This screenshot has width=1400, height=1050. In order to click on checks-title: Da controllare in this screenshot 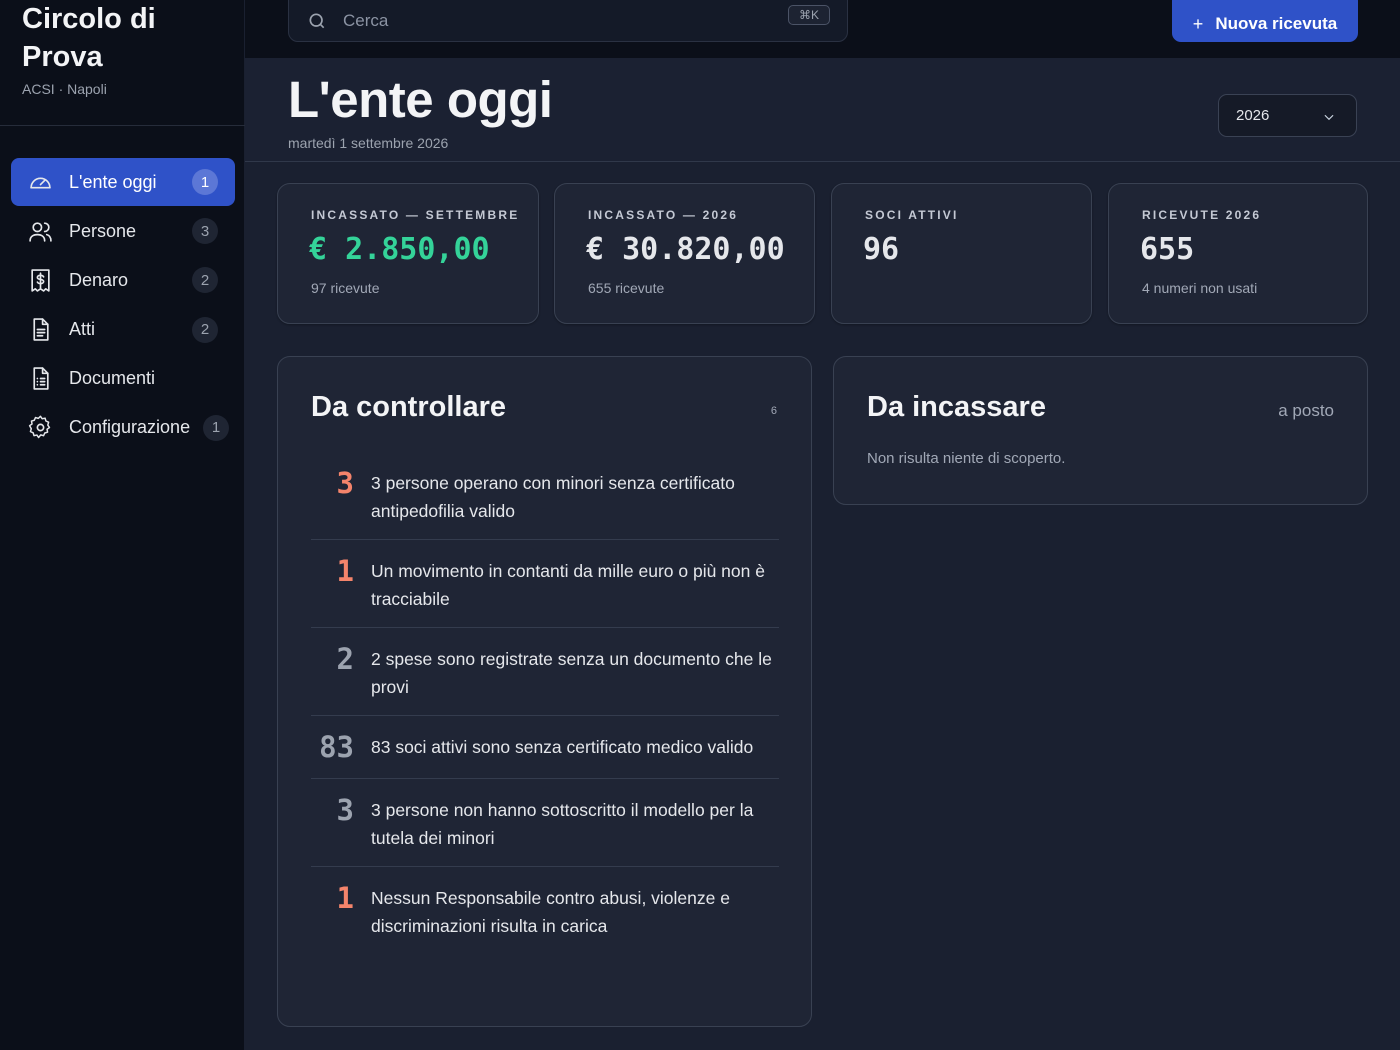, I will do `click(408, 407)`.